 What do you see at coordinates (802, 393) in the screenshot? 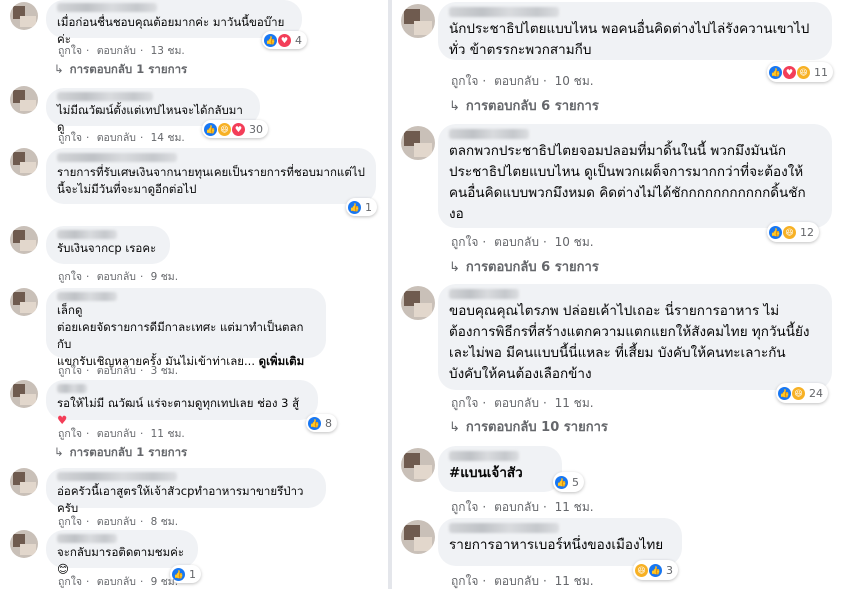
I see `reaction-summary: 👍 😆 24` at bounding box center [802, 393].